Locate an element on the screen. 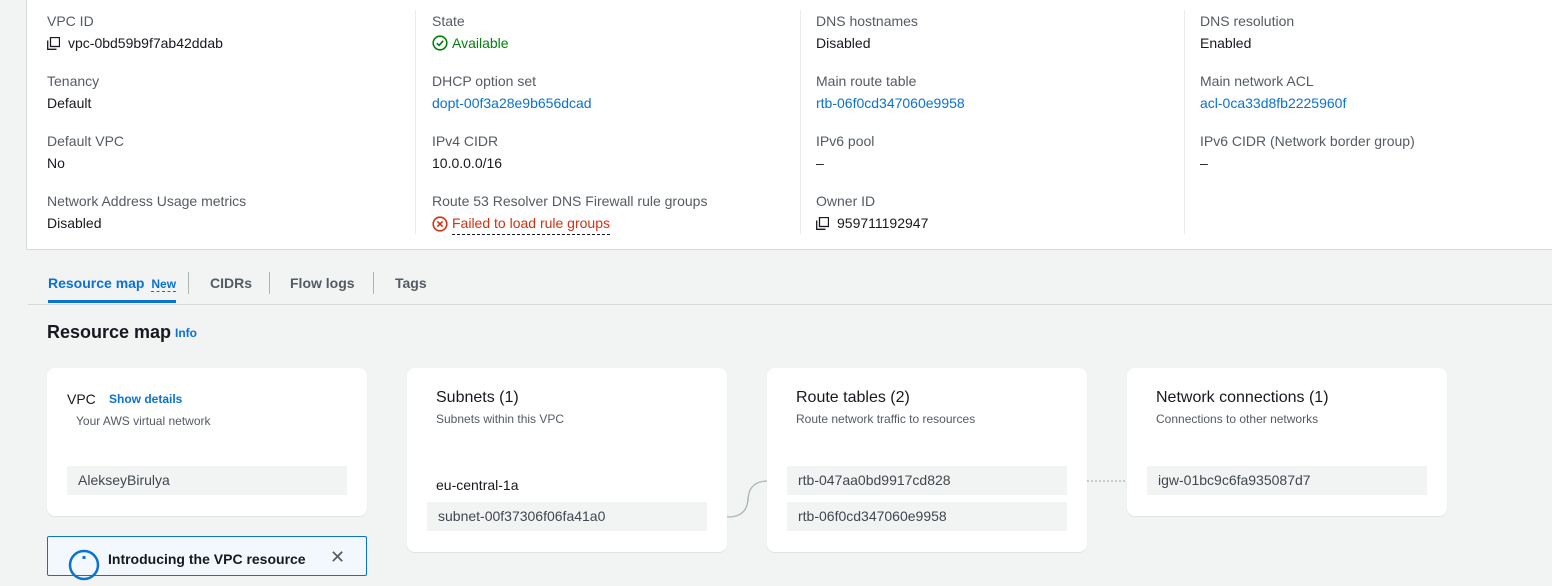  banner-text: Introducing the VPC resource is located at coordinates (207, 559).